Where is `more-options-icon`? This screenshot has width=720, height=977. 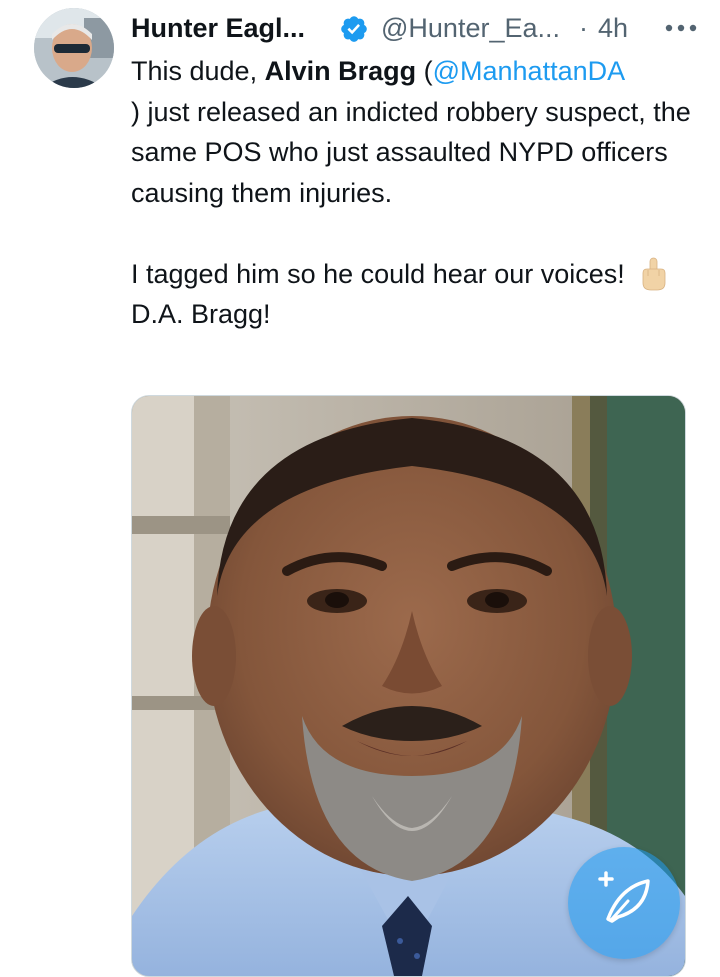 more-options-icon is located at coordinates (681, 28).